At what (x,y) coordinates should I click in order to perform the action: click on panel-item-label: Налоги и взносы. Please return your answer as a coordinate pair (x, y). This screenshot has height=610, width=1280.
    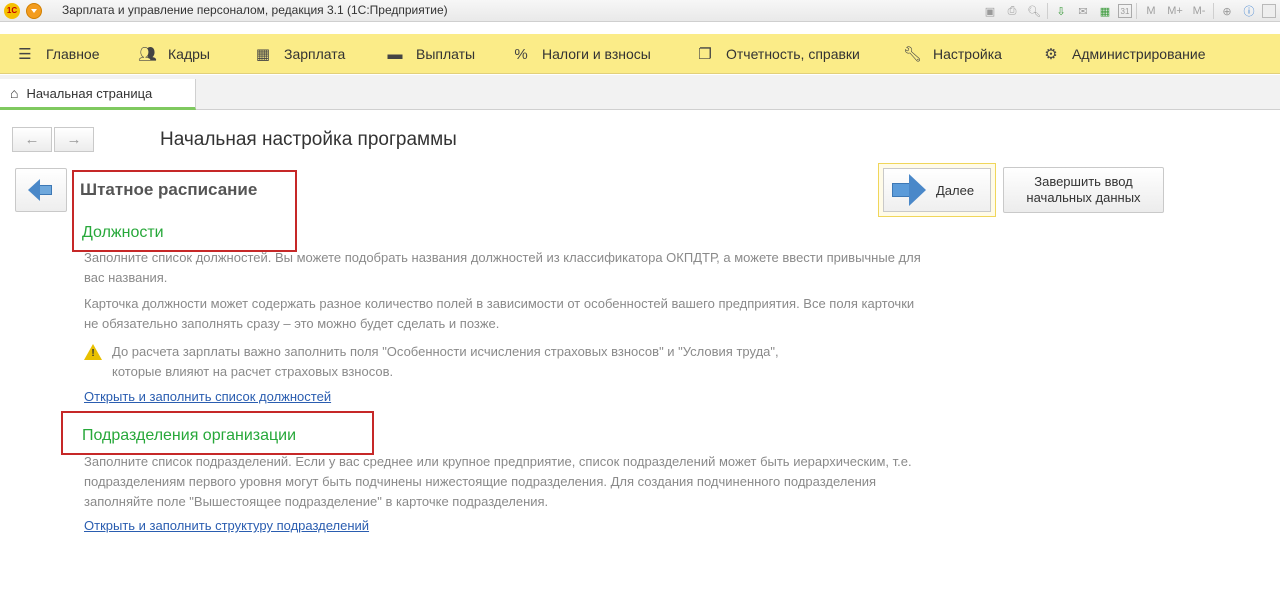
    Looking at the image, I should click on (596, 54).